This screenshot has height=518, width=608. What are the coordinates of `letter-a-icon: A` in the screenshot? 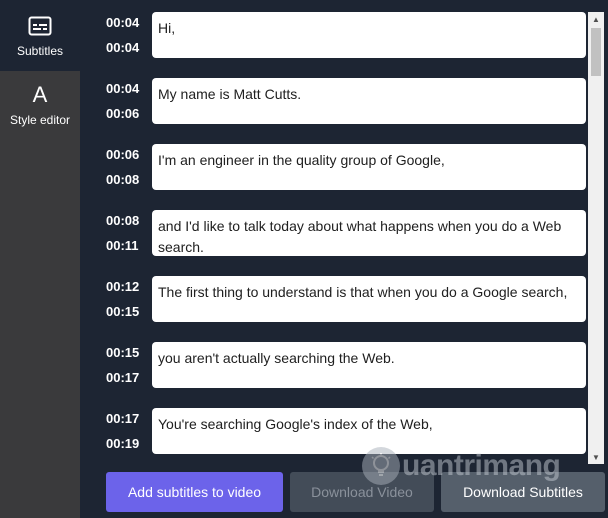 It's located at (40, 94).